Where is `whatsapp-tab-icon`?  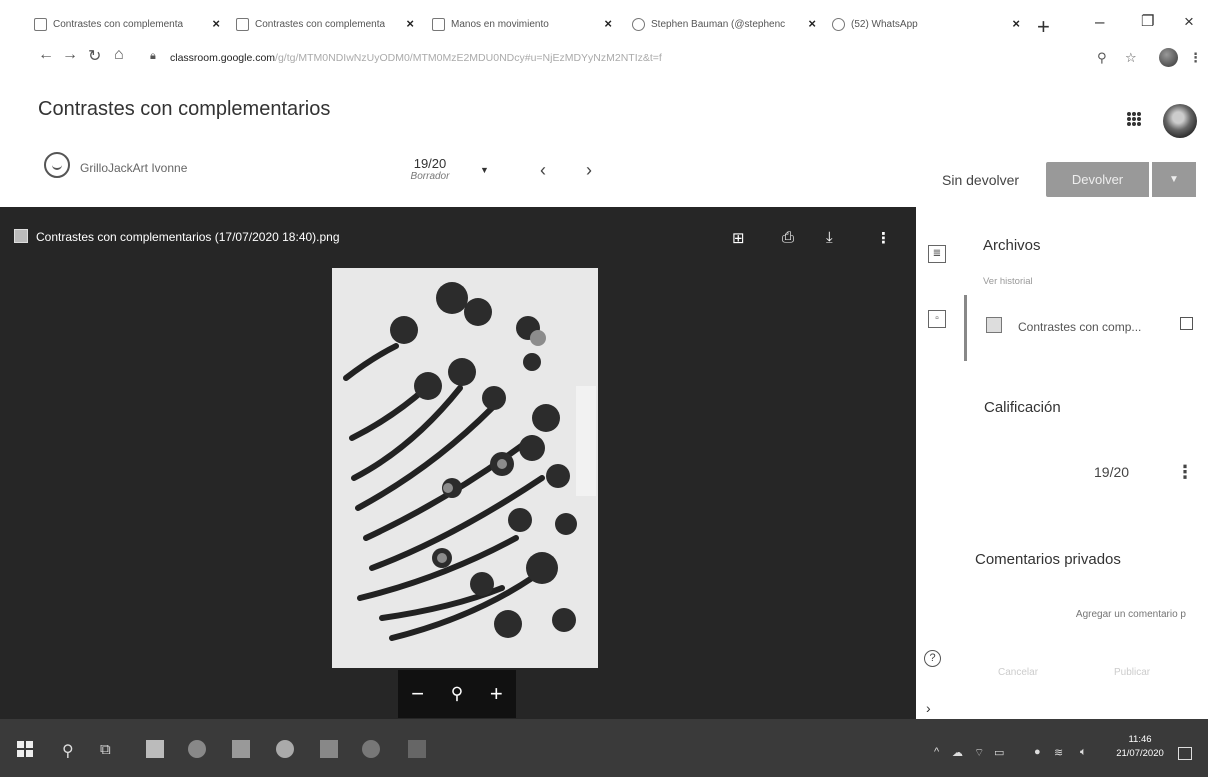
whatsapp-tab-icon is located at coordinates (838, 24).